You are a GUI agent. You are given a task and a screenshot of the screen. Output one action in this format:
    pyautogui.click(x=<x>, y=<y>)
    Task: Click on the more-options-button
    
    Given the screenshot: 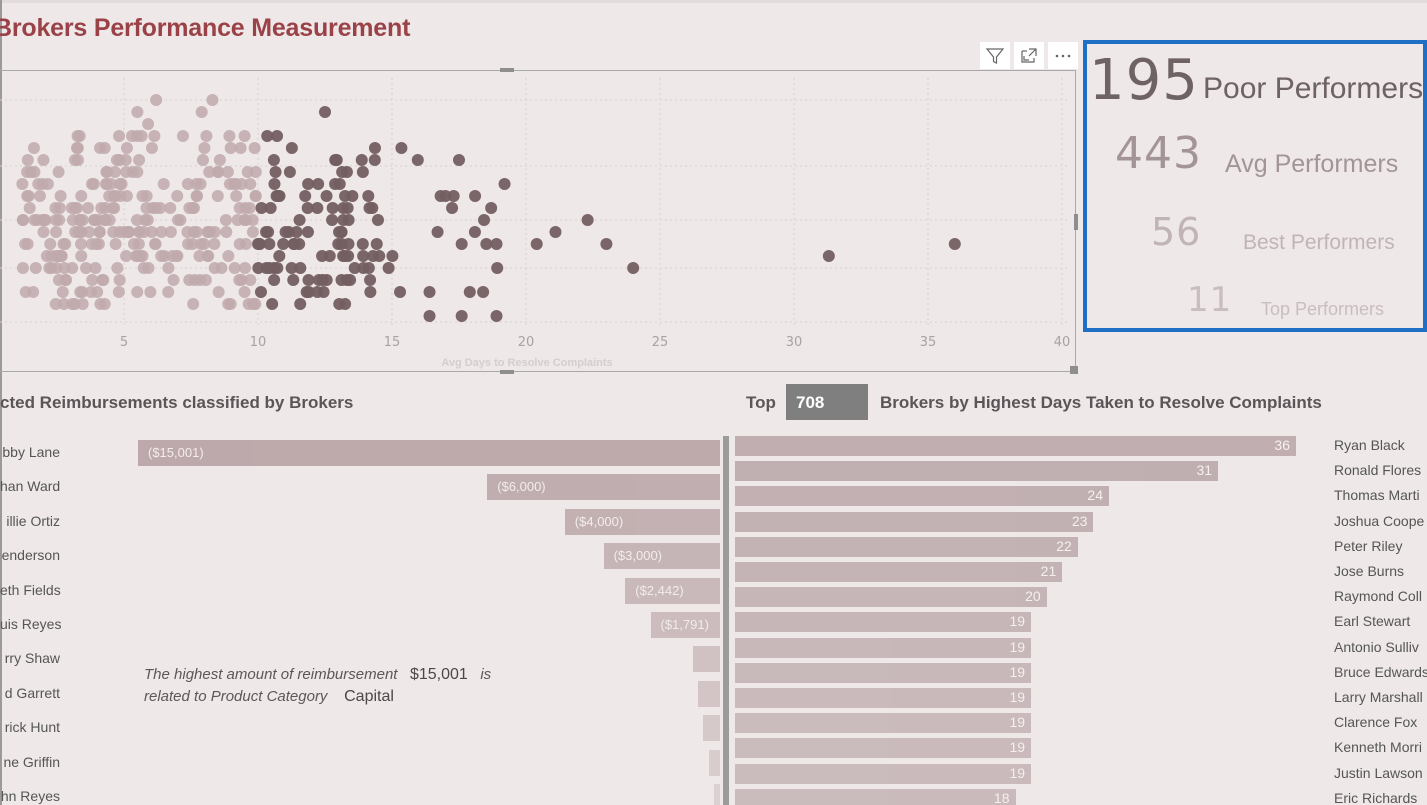 What is the action you would take?
    pyautogui.click(x=1063, y=55)
    